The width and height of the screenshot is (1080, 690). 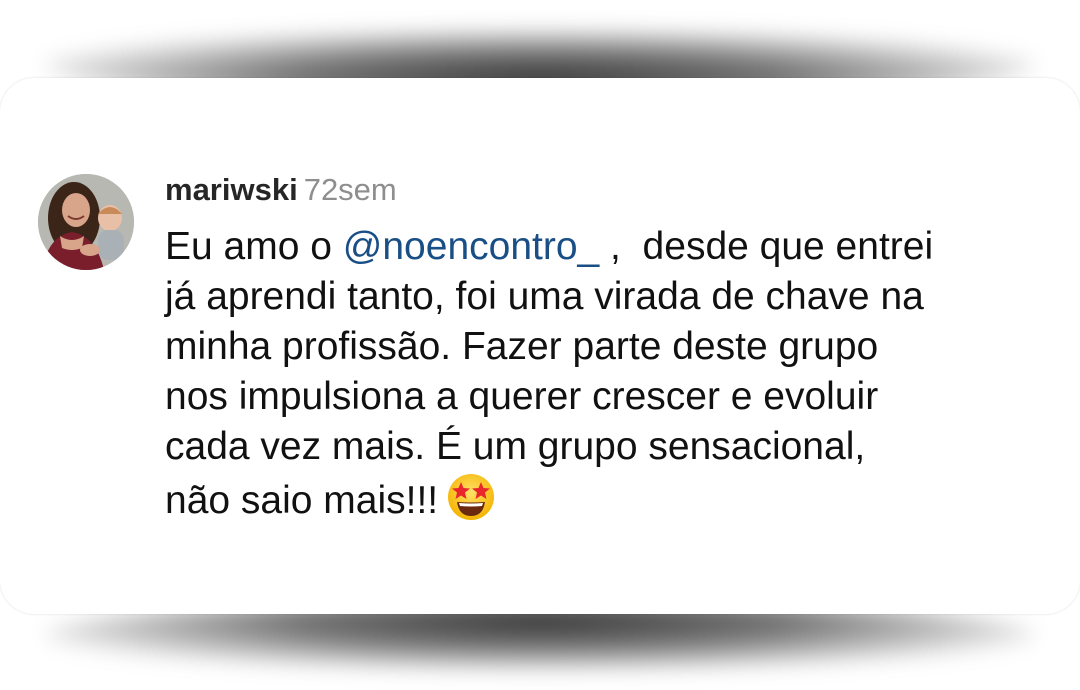 What do you see at coordinates (610, 190) in the screenshot?
I see `comment-meta: mariwski 72sem` at bounding box center [610, 190].